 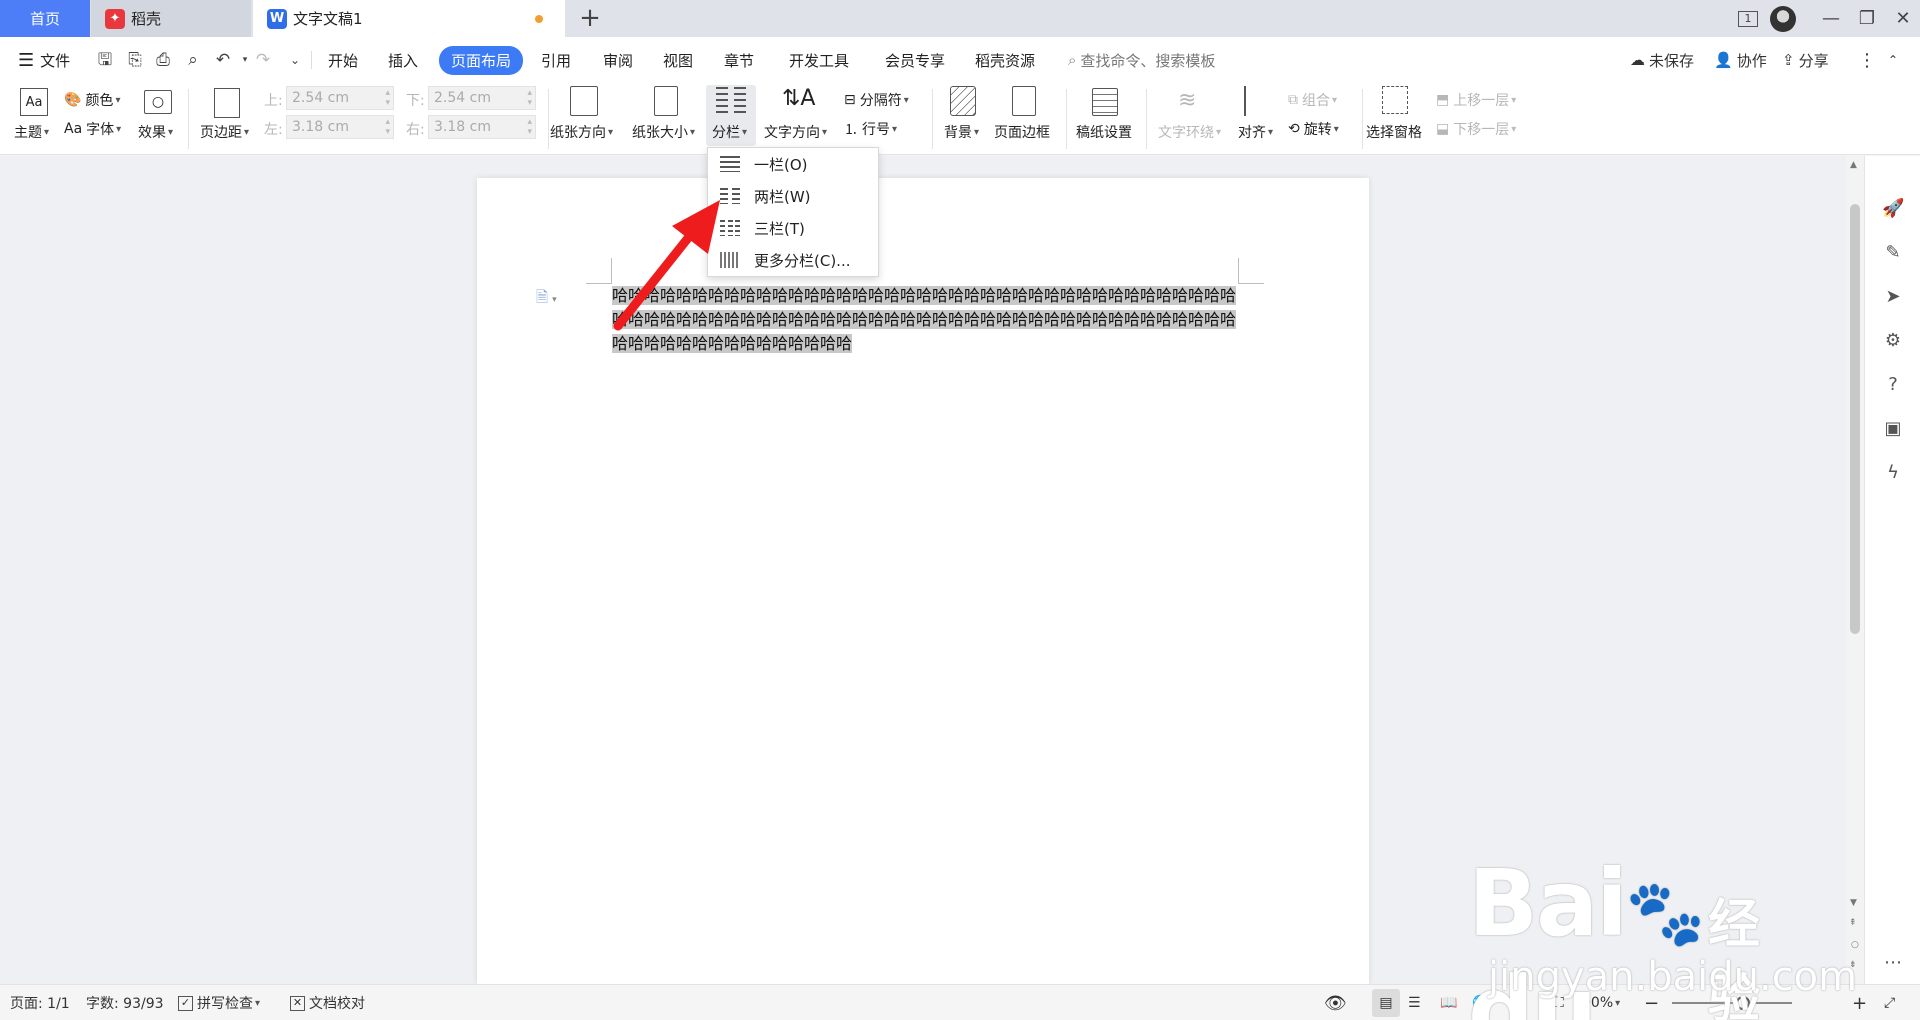 What do you see at coordinates (584, 101) in the screenshot?
I see `orientation-icon` at bounding box center [584, 101].